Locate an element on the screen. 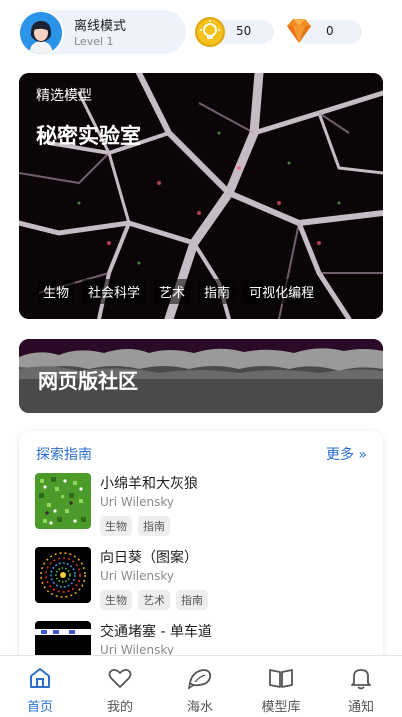  nav-label: 我的 is located at coordinates (119, 707).